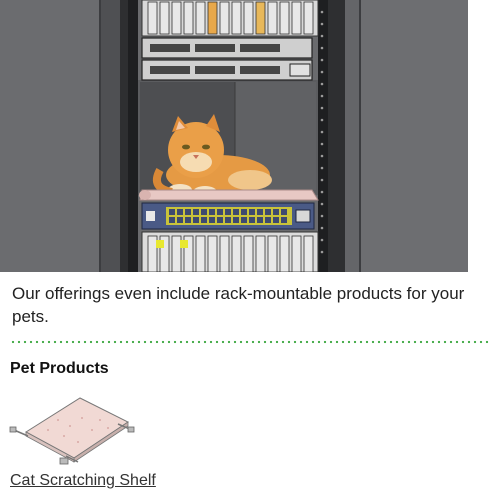  I want to click on product-link-cat-scratching-shelf: Cat Scratching Shelf, so click(83, 481).